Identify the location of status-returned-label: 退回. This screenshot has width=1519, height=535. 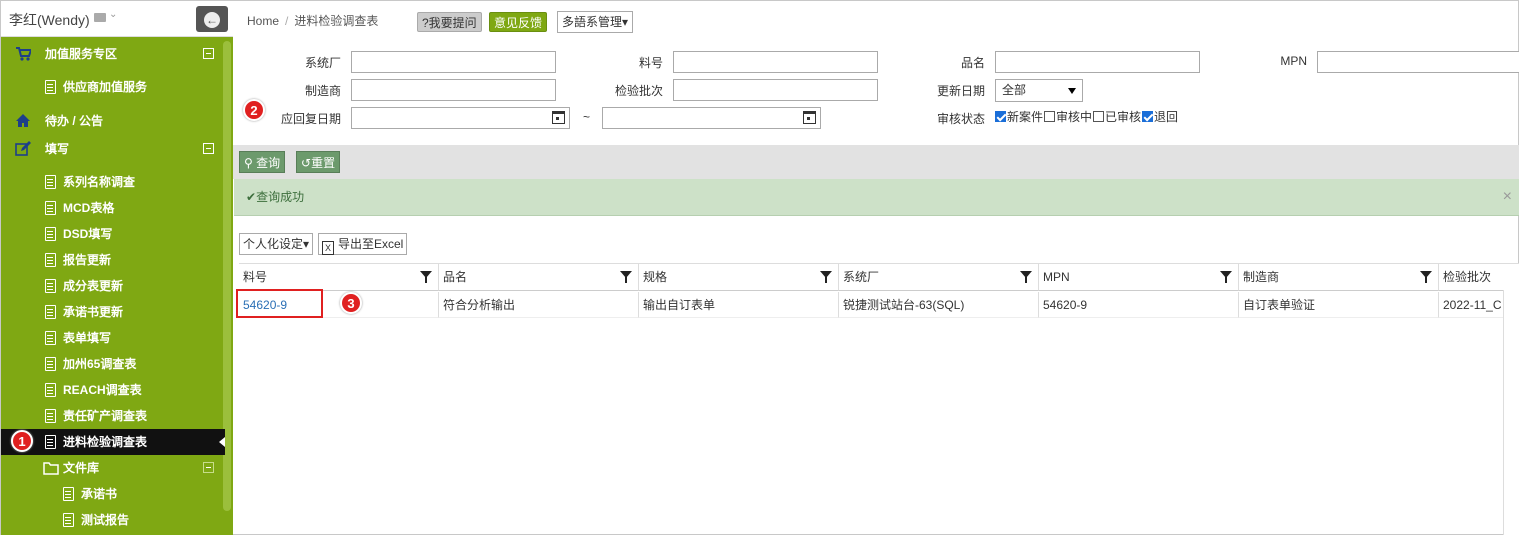
(1166, 117).